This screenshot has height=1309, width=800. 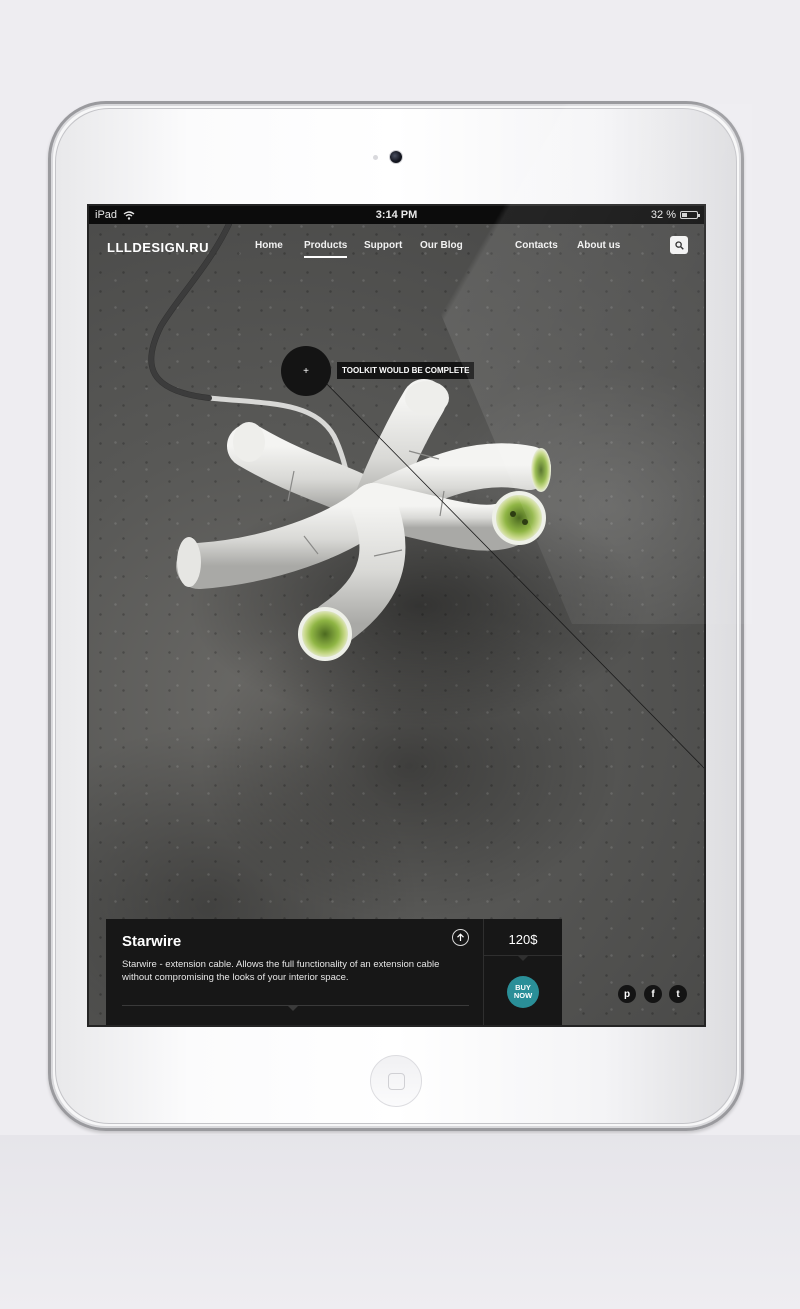 I want to click on arrow-up-icon, so click(x=460, y=937).